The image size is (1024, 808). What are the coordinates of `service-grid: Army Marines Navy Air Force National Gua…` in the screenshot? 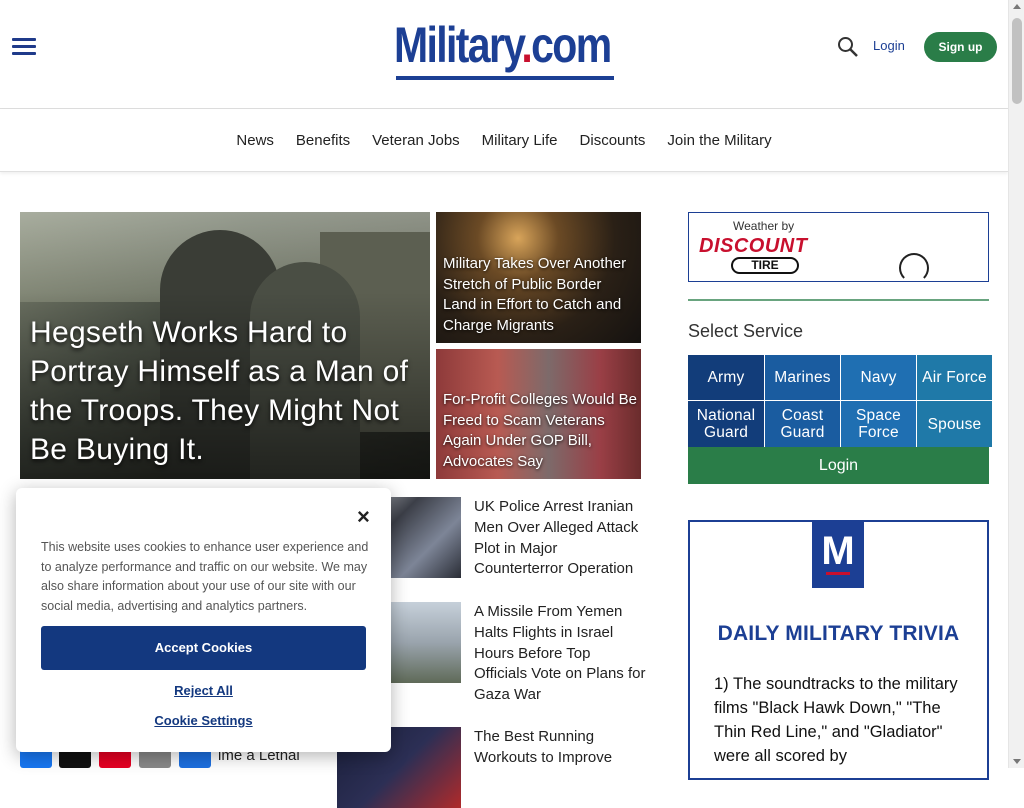 It's located at (840, 401).